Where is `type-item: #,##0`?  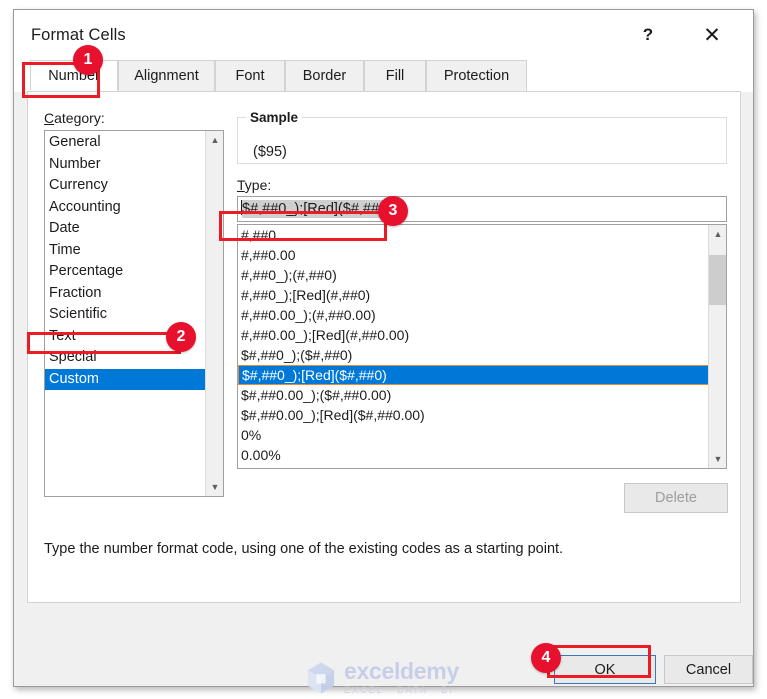 type-item: #,##0 is located at coordinates (473, 235).